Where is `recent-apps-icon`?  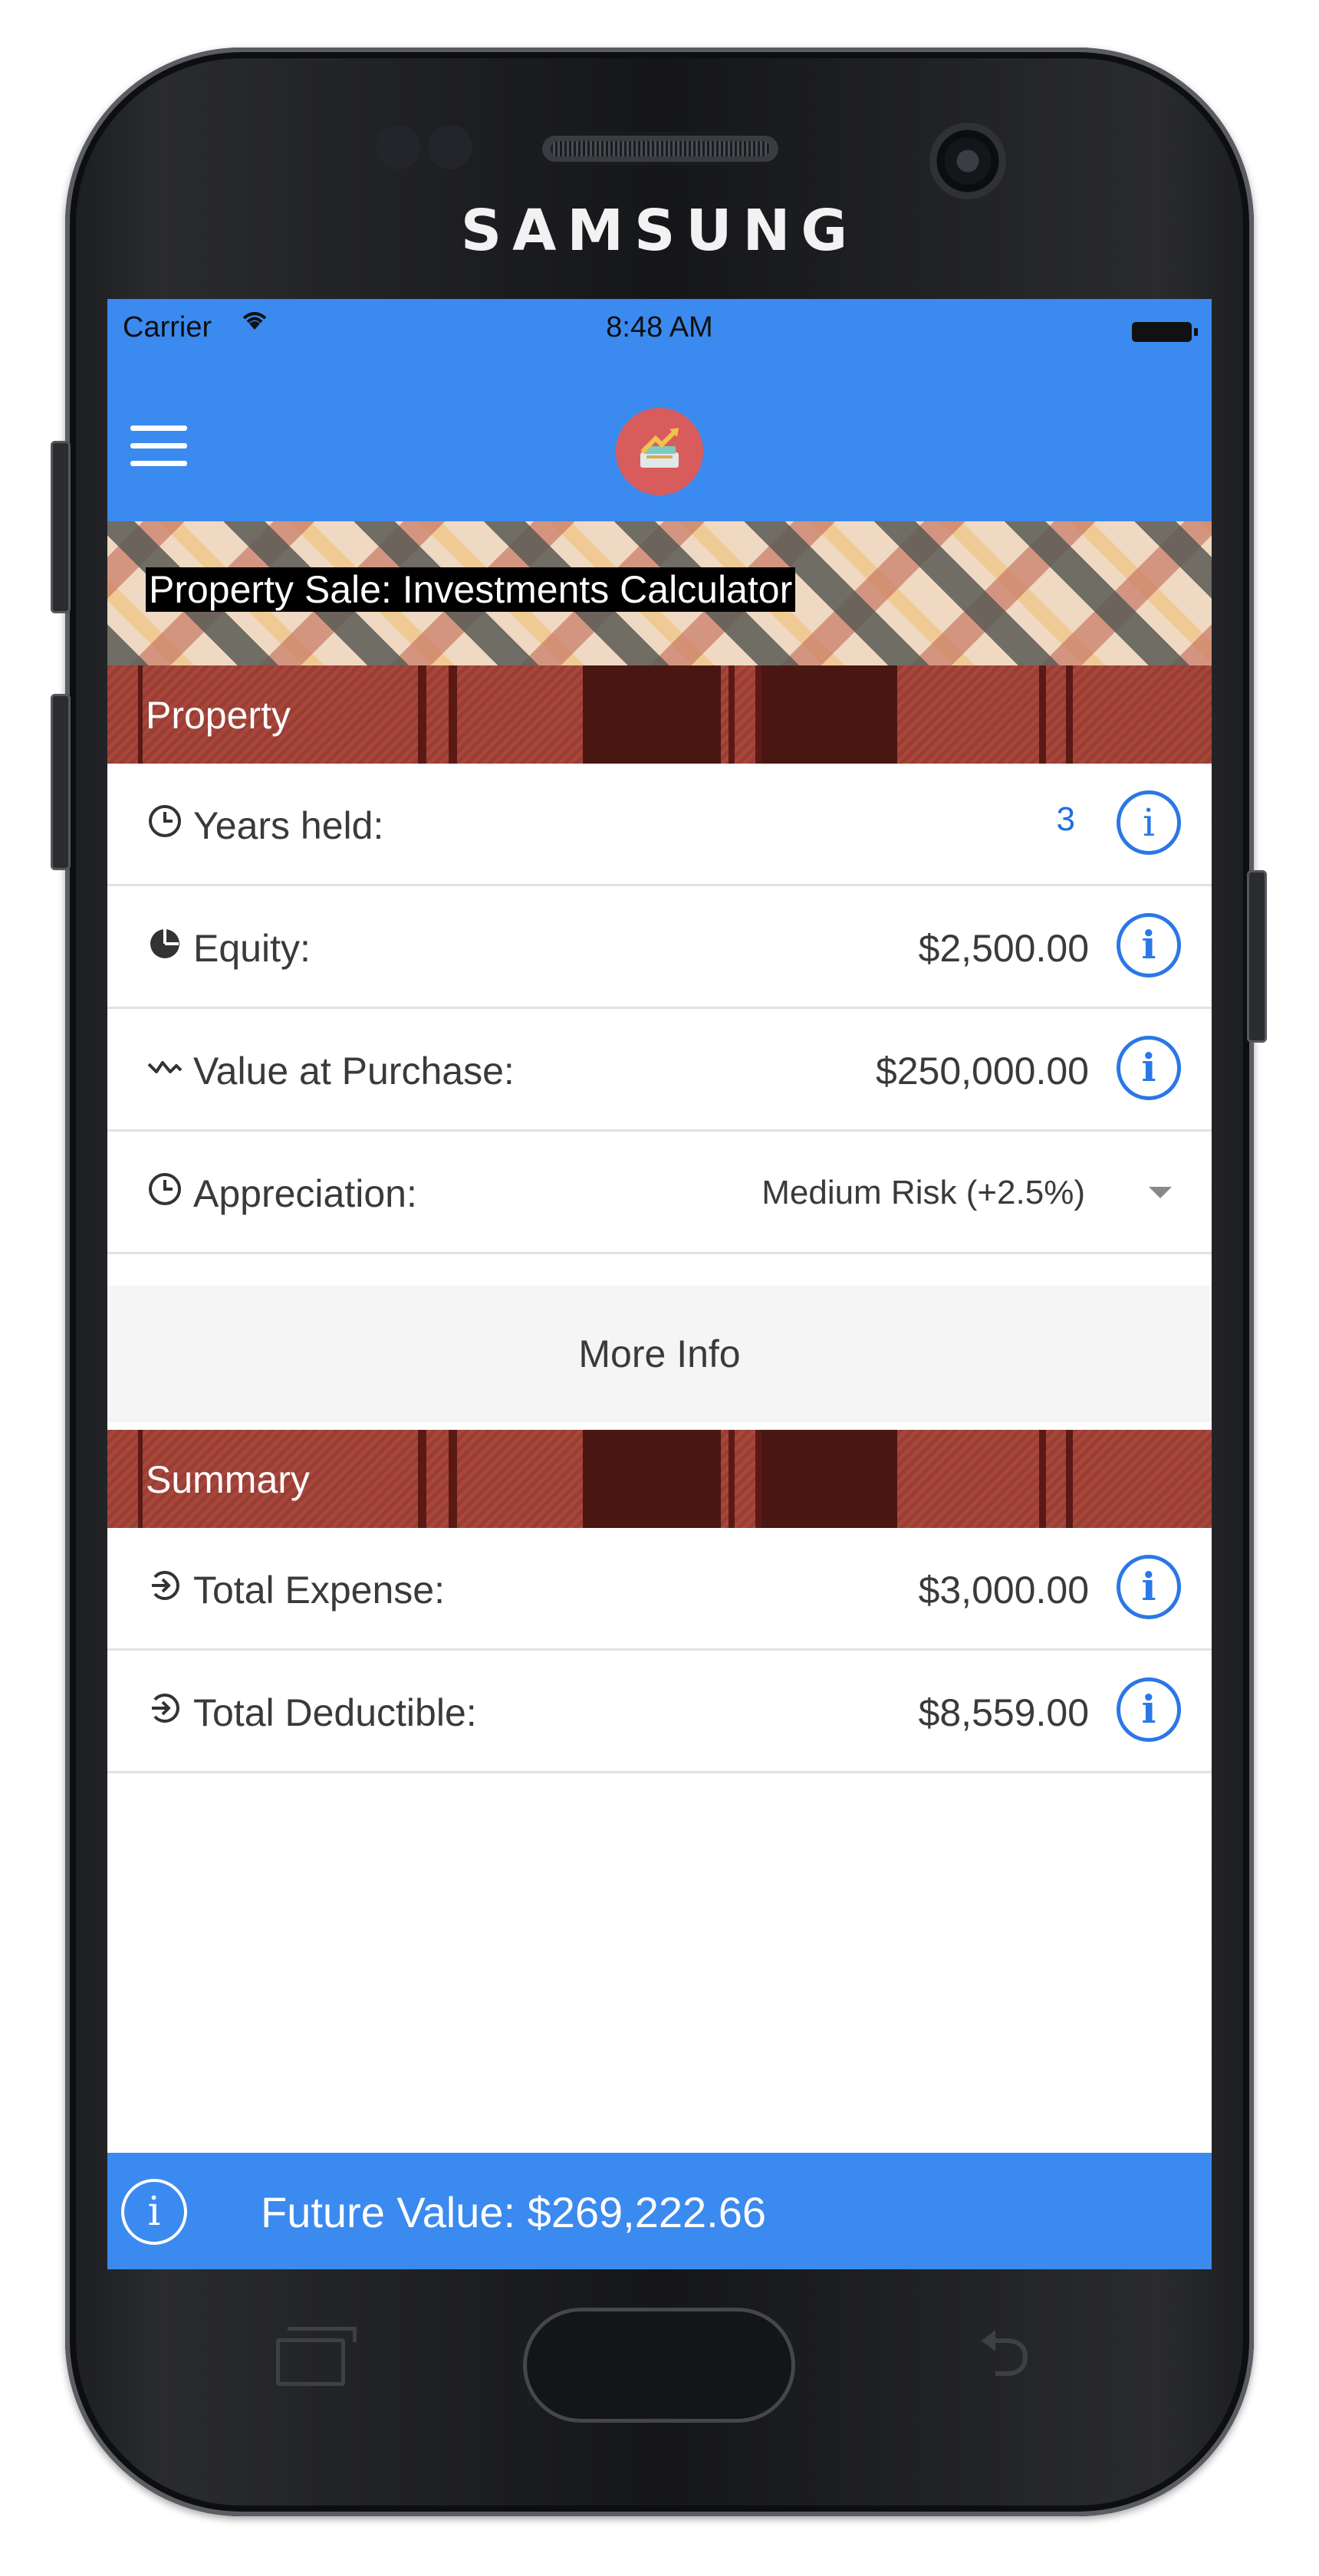 recent-apps-icon is located at coordinates (316, 2356).